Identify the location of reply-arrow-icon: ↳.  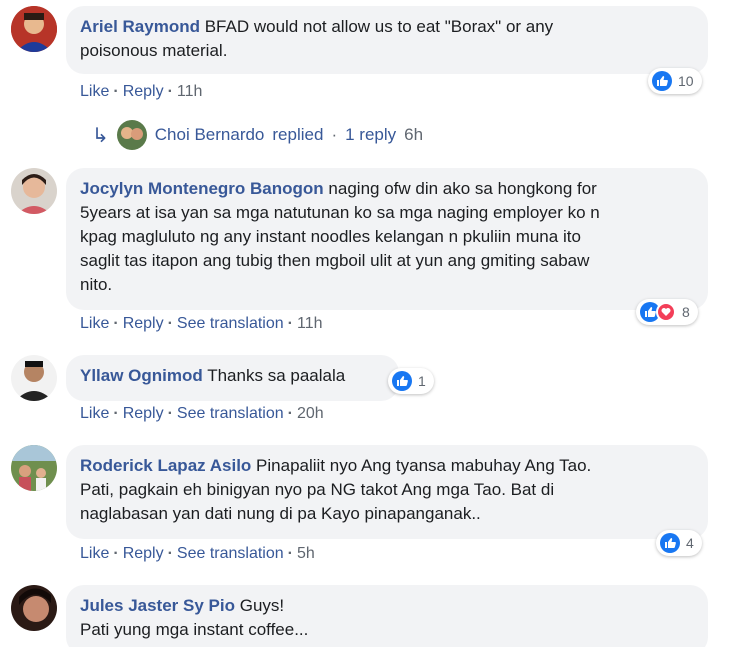
(100, 135).